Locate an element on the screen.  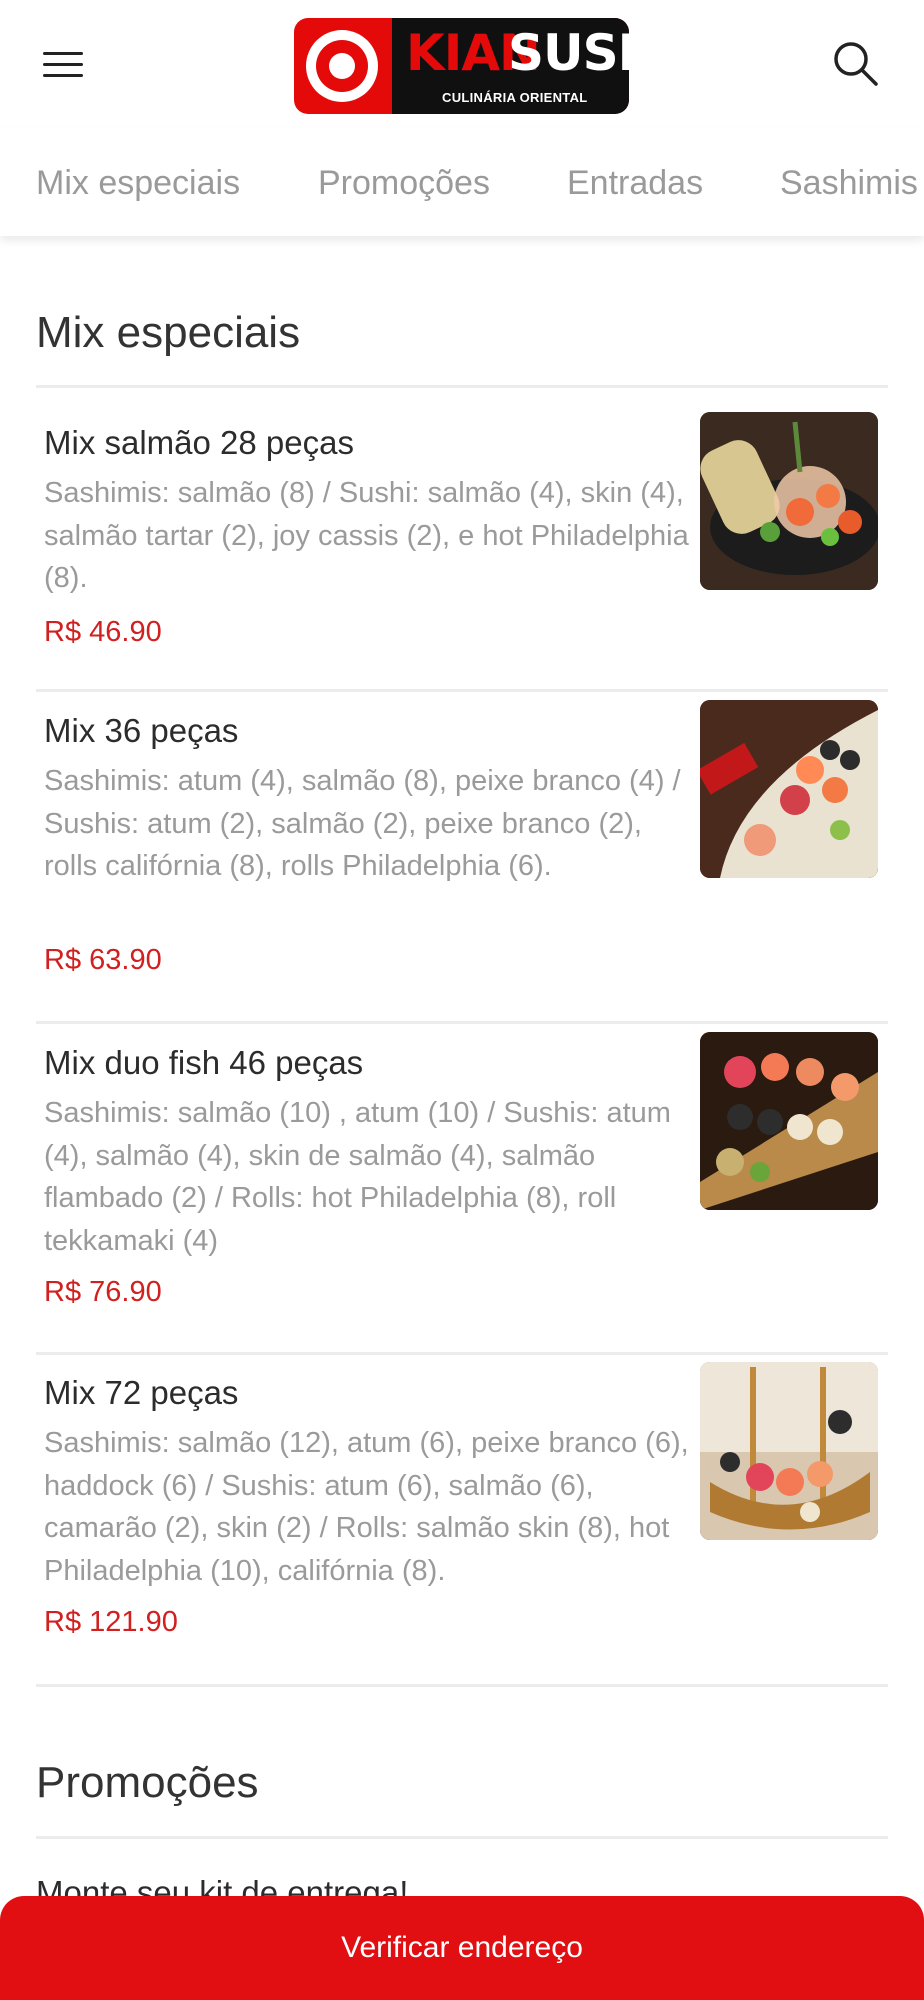
item-name: Mix duo fish 46 peças is located at coordinates (204, 1062).